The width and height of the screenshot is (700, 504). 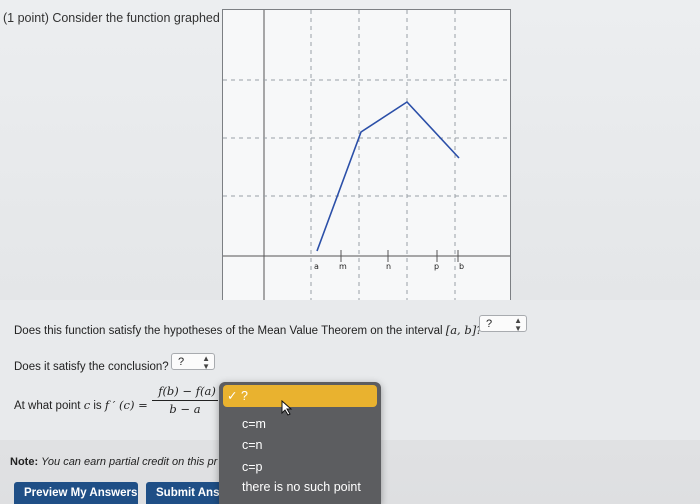 I want to click on point-c-dropdown-menu: ✓ ? c=m c=n c=p there is no such point, so click(x=300, y=443).